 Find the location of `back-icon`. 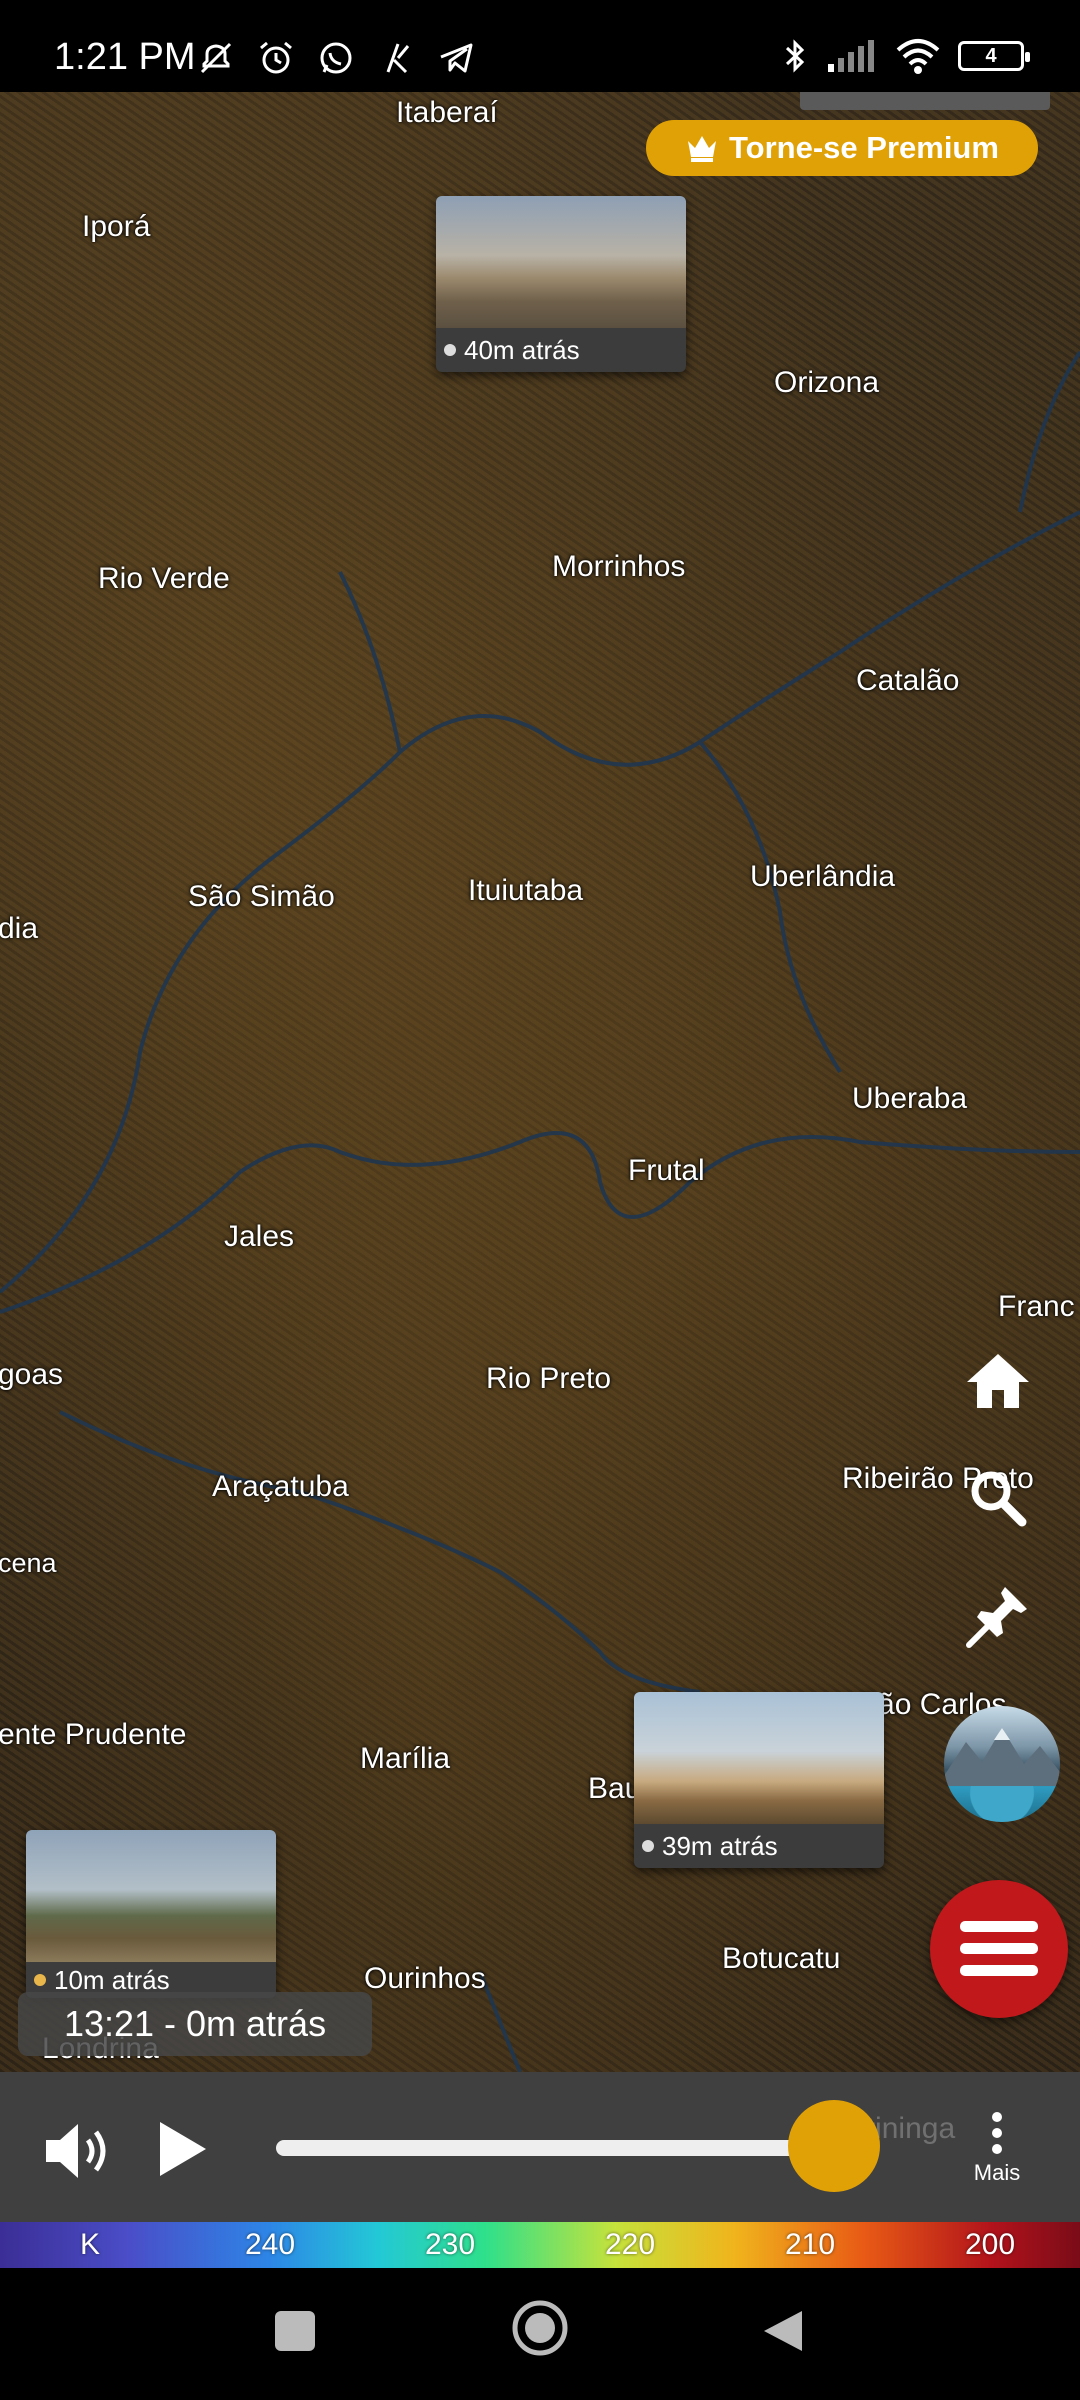

back-icon is located at coordinates (783, 2331).